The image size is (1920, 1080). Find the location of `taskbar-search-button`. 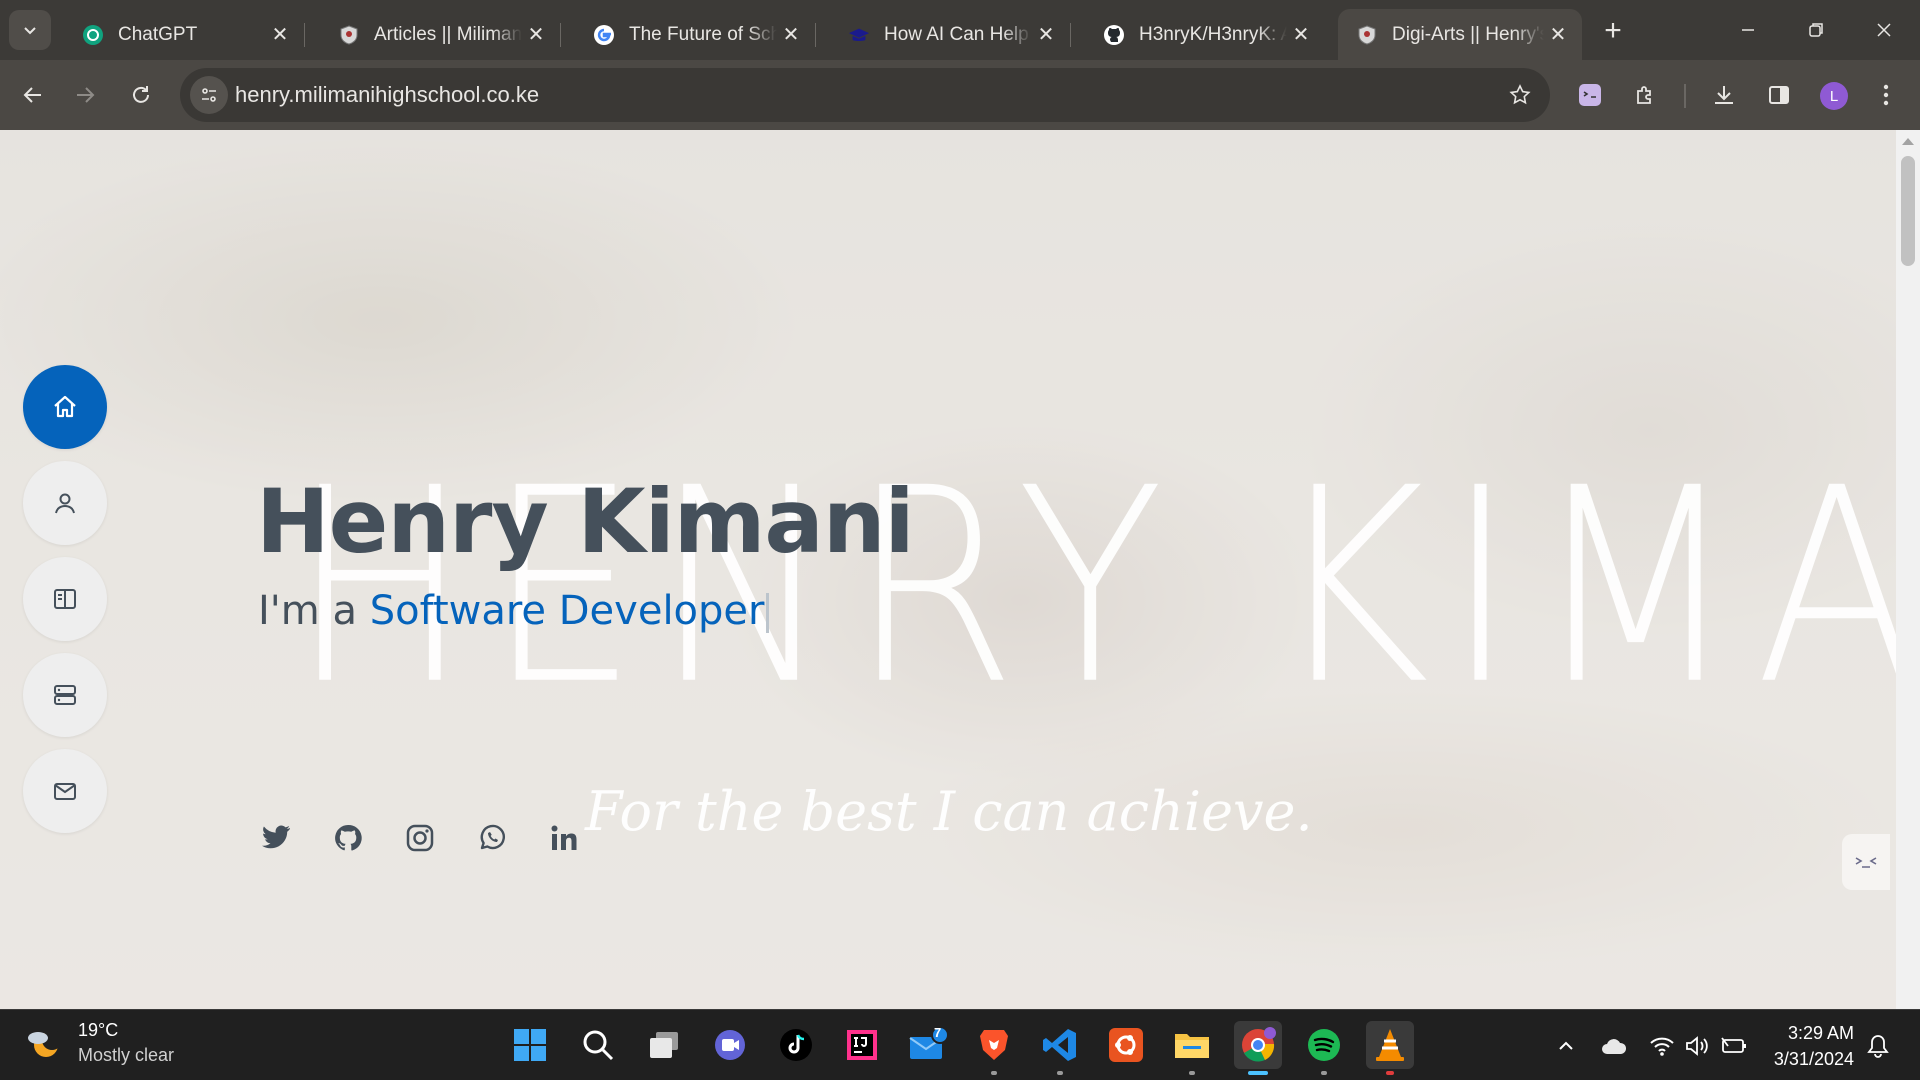

taskbar-search-button is located at coordinates (598, 1045).